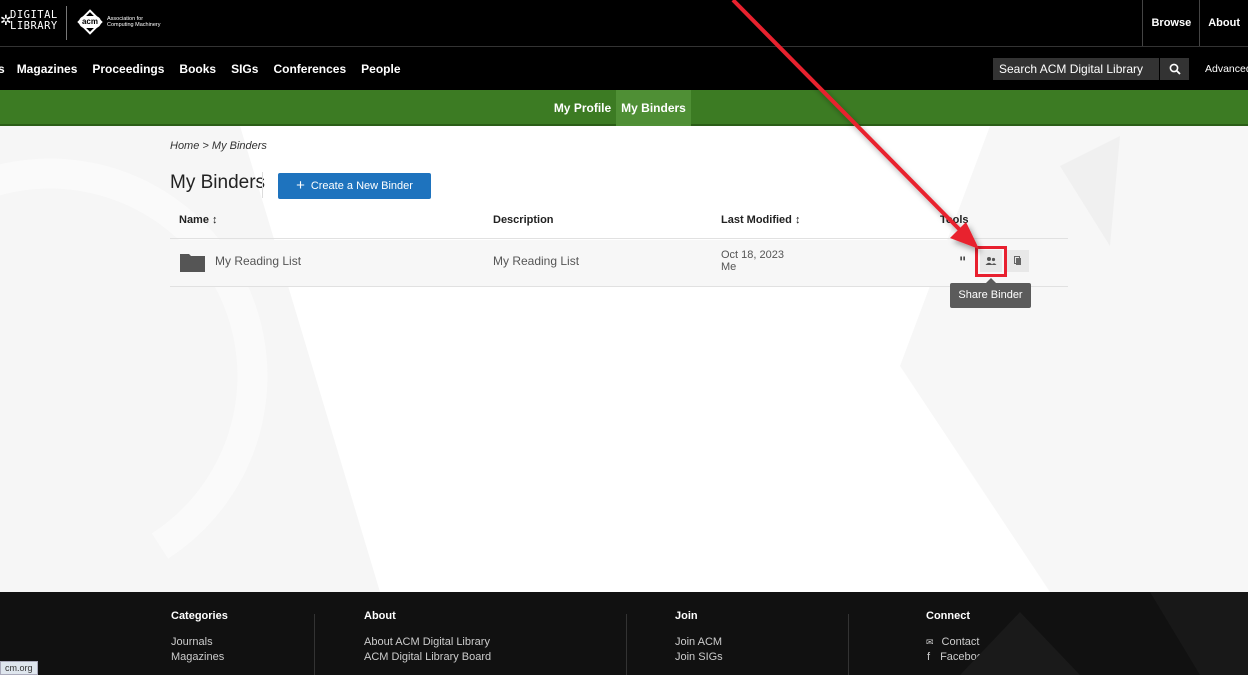 Image resolution: width=1248 pixels, height=675 pixels. What do you see at coordinates (380, 69) in the screenshot?
I see `nav-people-link: People` at bounding box center [380, 69].